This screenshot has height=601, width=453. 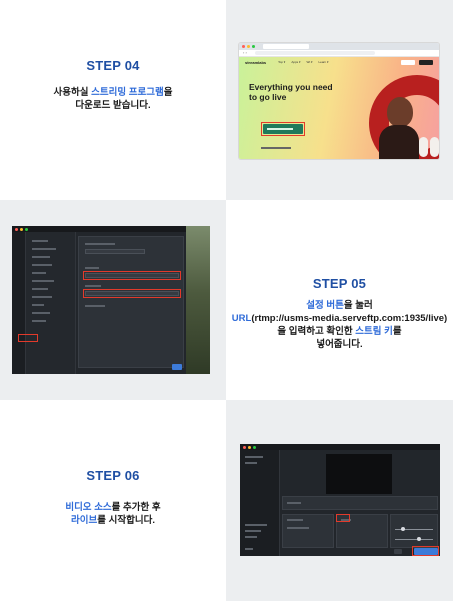 What do you see at coordinates (325, 305) in the screenshot?
I see `settings-button-highlight-text: 설정 버튼` at bounding box center [325, 305].